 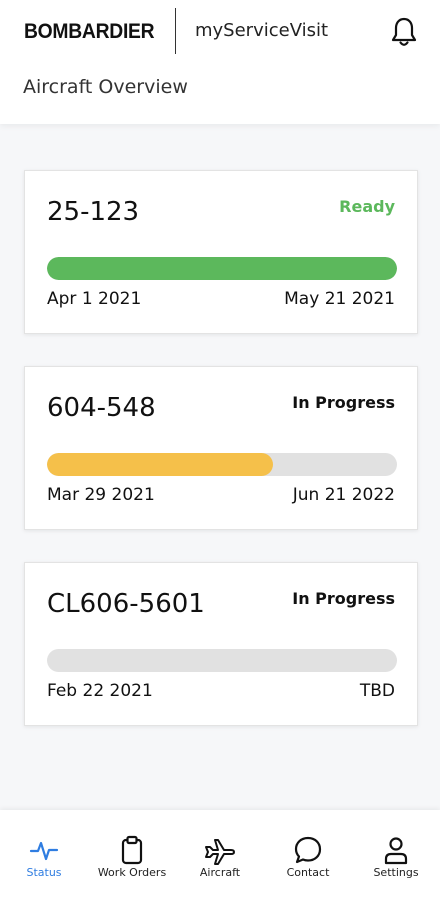 What do you see at coordinates (132, 872) in the screenshot?
I see `nav-label: Work Orders` at bounding box center [132, 872].